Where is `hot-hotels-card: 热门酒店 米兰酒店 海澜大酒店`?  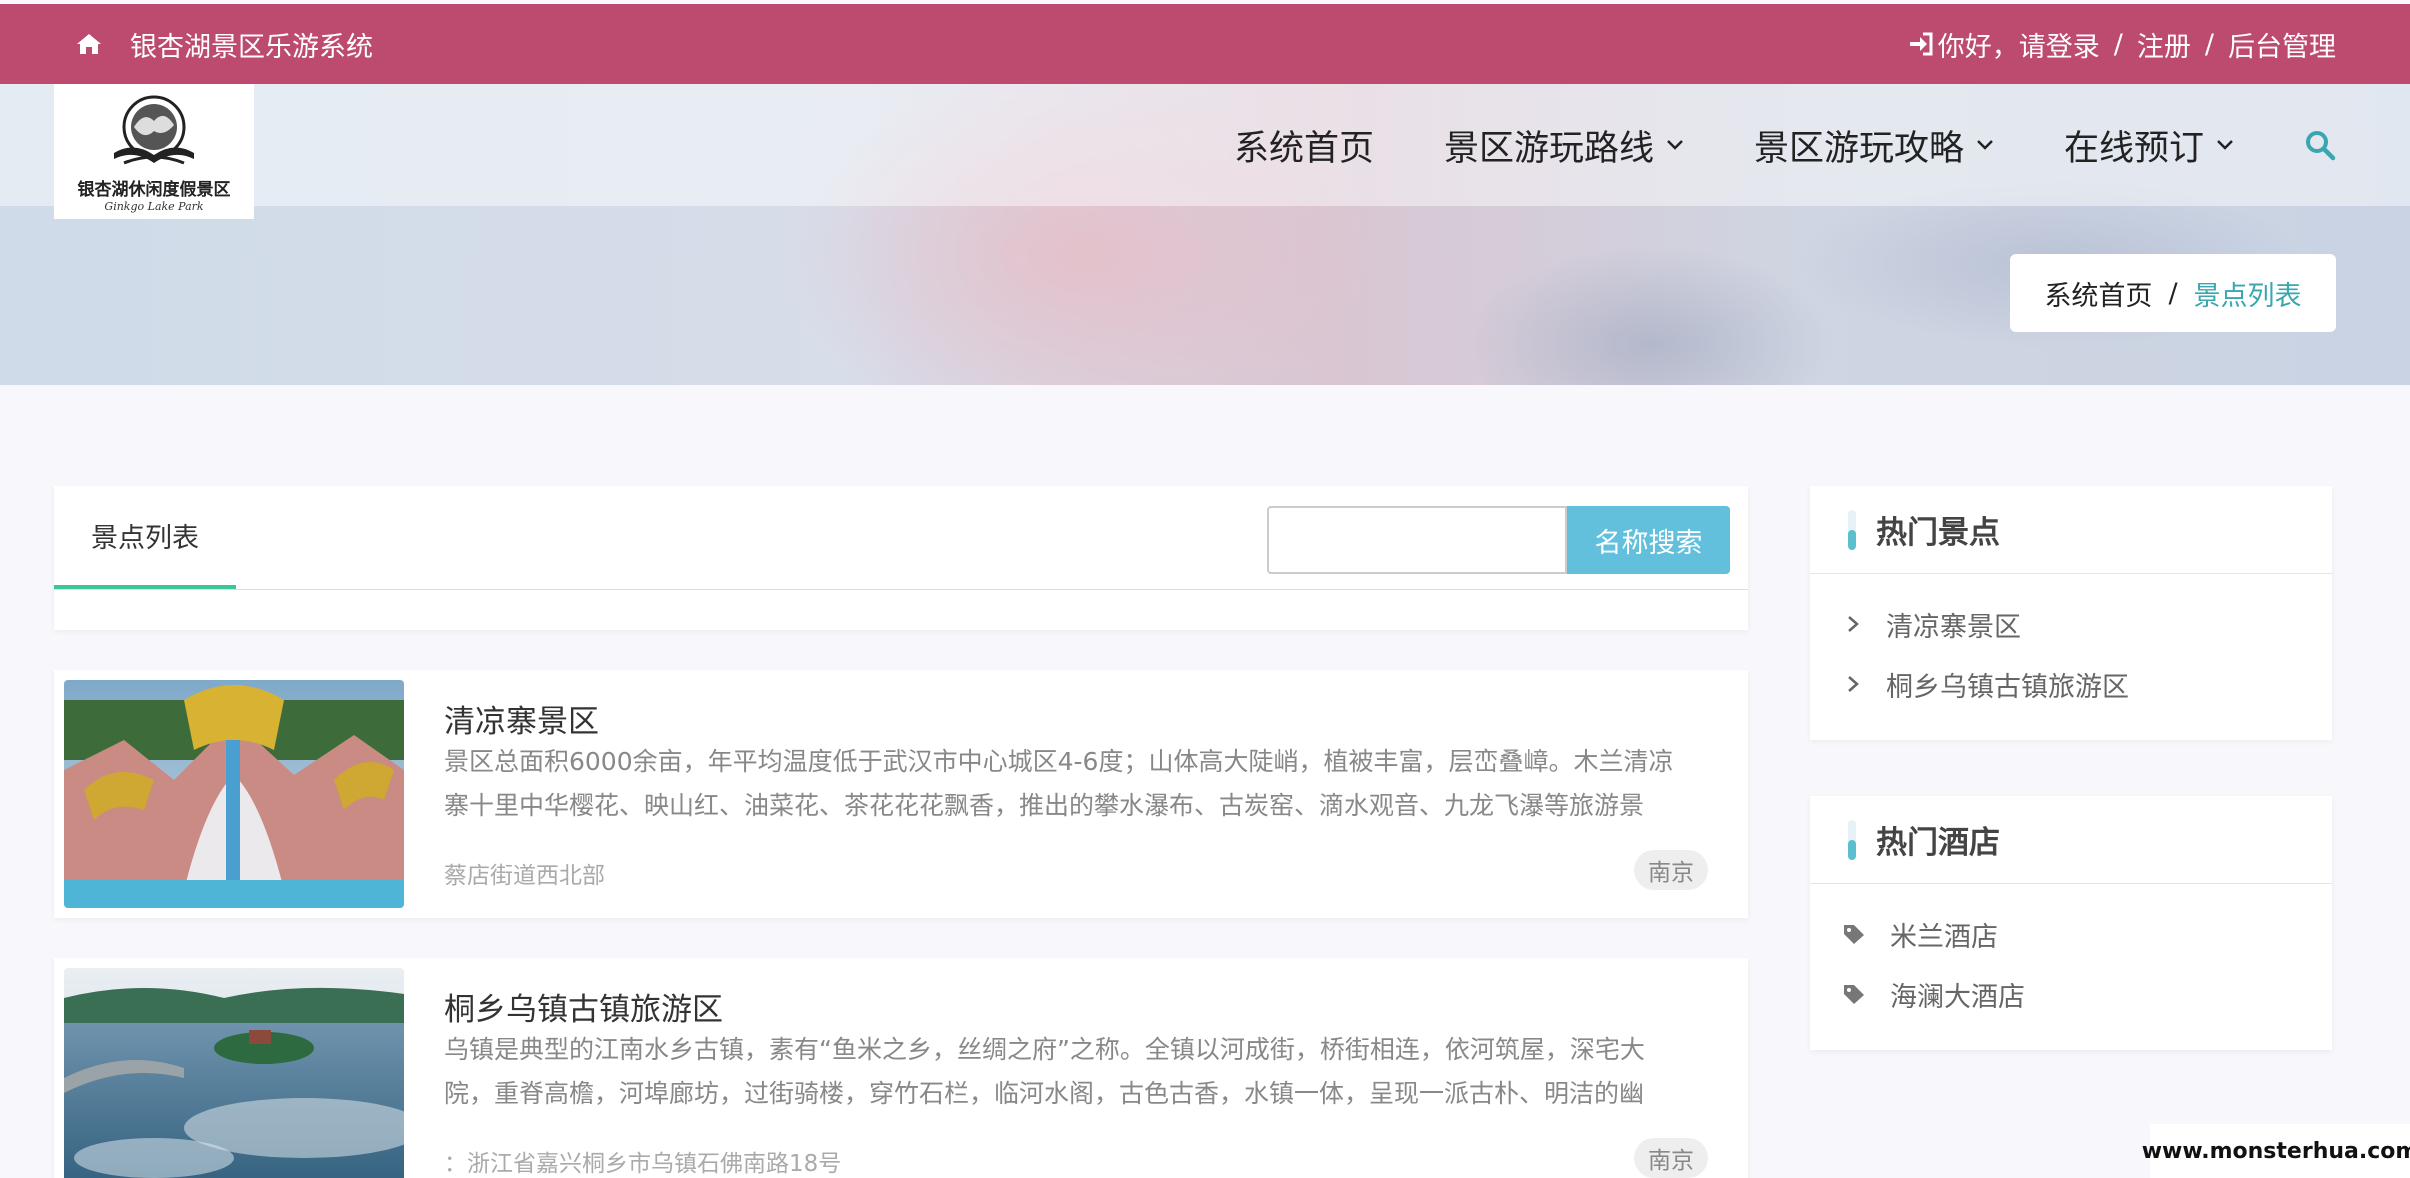 hot-hotels-card: 热门酒店 米兰酒店 海澜大酒店 is located at coordinates (2071, 923).